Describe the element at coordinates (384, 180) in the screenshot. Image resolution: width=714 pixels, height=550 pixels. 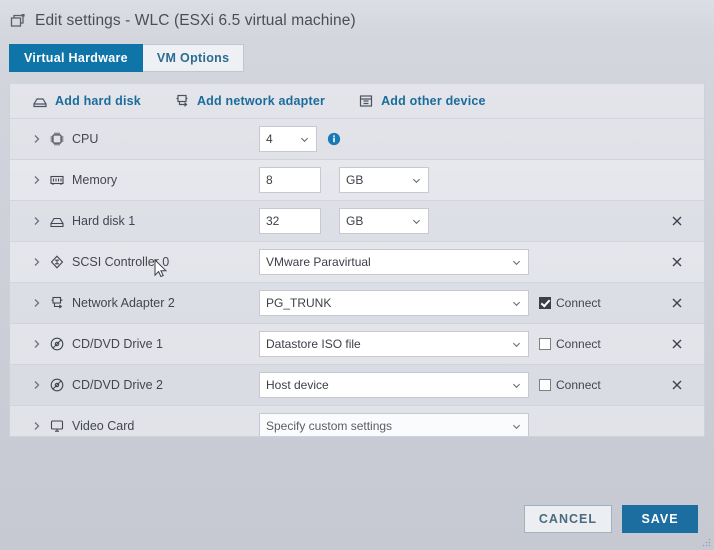
I see `memory-unit-select: GB` at that location.